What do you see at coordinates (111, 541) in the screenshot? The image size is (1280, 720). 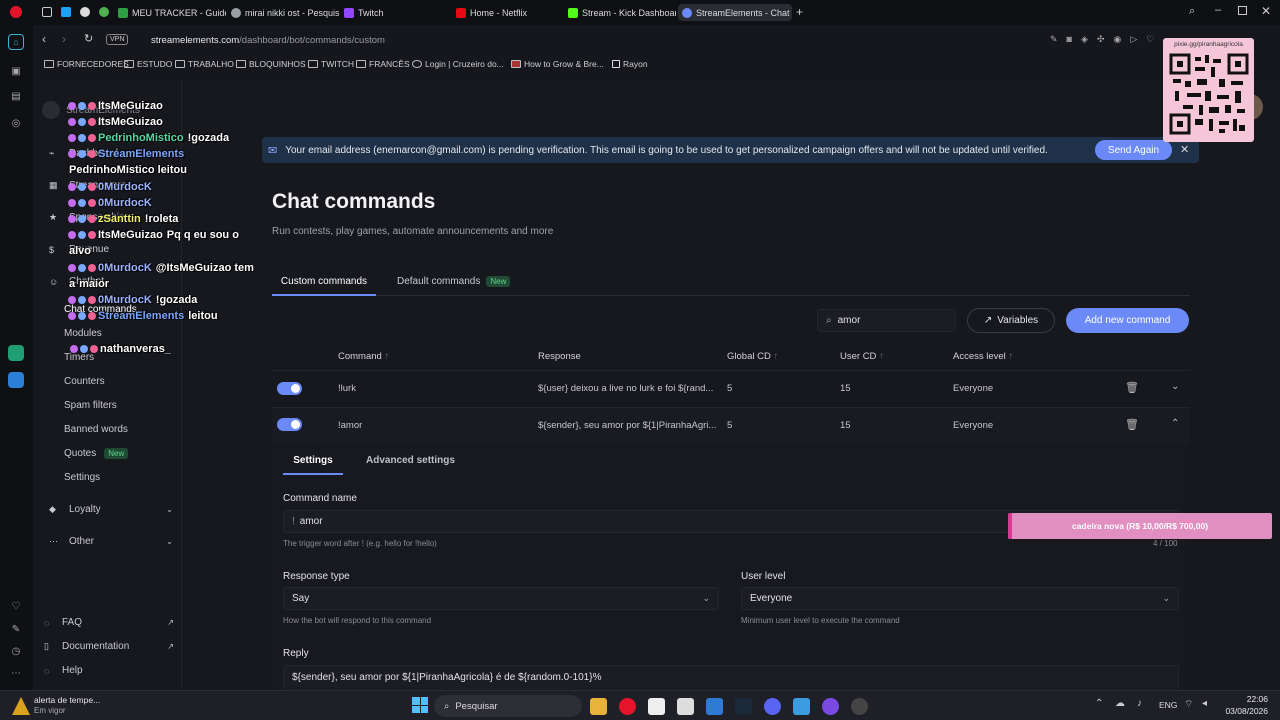 I see `nav-other: ⋯ Other ⌄` at bounding box center [111, 541].